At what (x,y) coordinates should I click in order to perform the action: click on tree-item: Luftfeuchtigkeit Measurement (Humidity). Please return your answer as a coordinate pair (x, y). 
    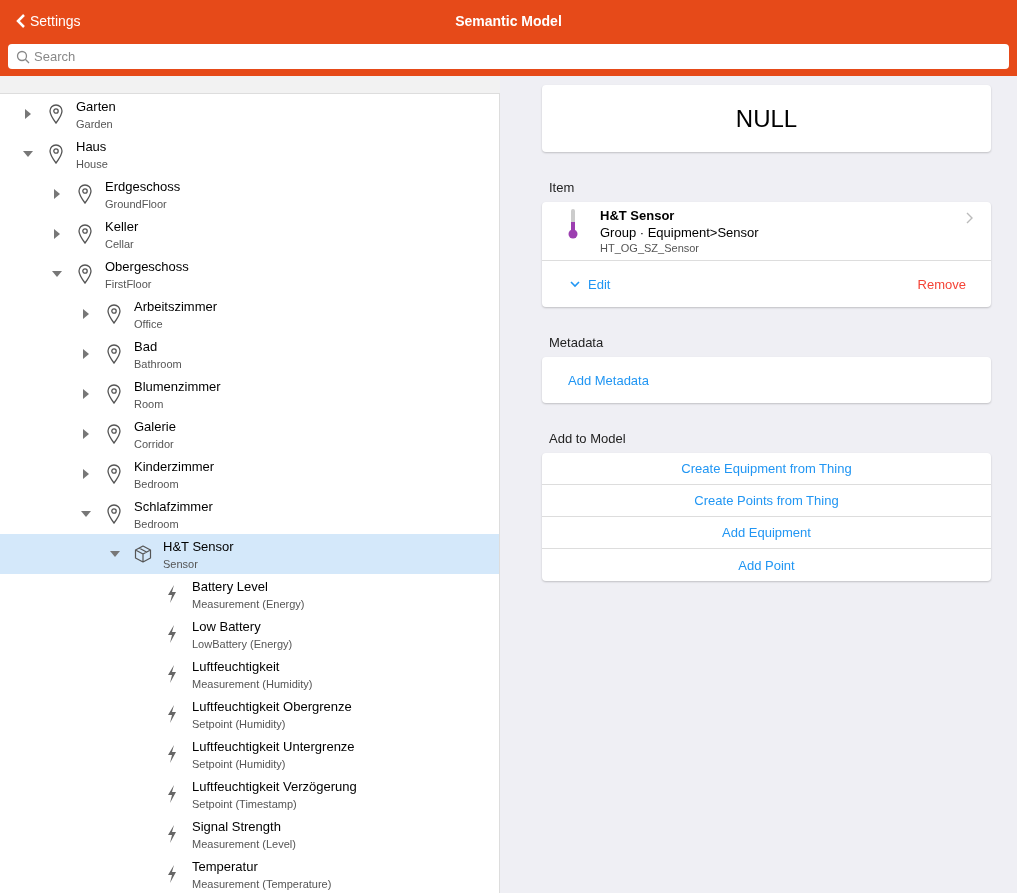
    Looking at the image, I should click on (249, 674).